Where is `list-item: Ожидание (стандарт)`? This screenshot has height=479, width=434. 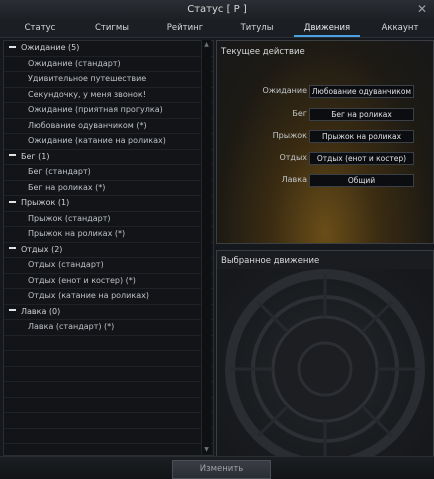 list-item: Ожидание (стандарт) is located at coordinates (108, 64).